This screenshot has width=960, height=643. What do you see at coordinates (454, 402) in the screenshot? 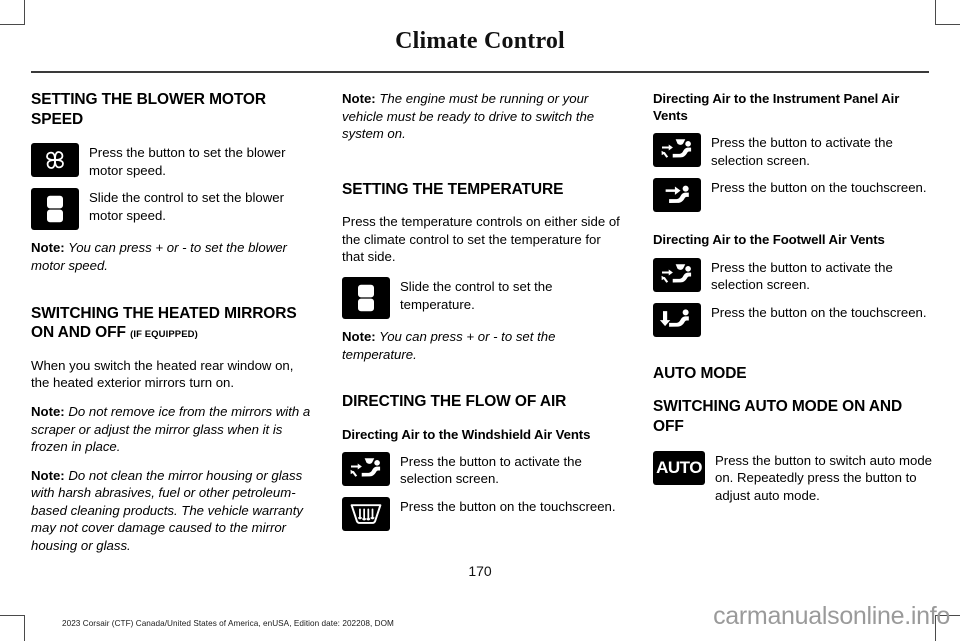
I see `heading-directing-flow-of-air: DIRECTING THE FLOW OF AIR` at bounding box center [454, 402].